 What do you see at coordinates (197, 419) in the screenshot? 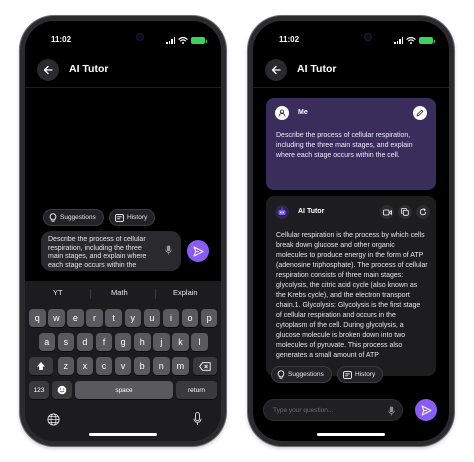
I see `dictation-mic-icon` at bounding box center [197, 419].